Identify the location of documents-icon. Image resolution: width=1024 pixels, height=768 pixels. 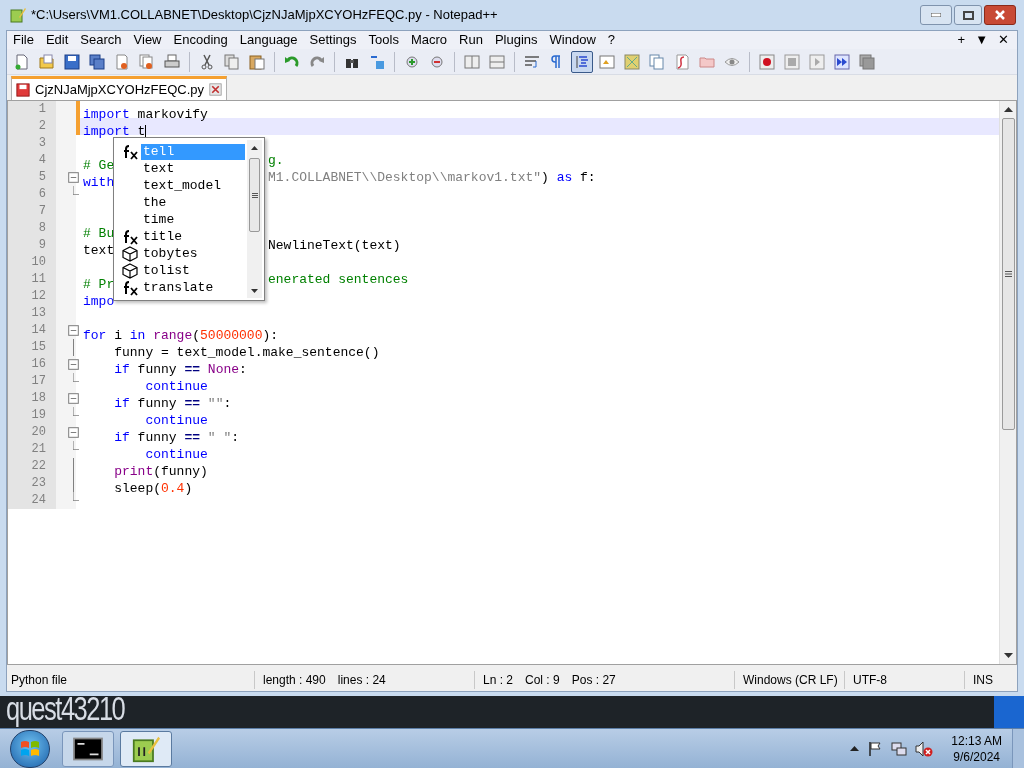
(657, 61).